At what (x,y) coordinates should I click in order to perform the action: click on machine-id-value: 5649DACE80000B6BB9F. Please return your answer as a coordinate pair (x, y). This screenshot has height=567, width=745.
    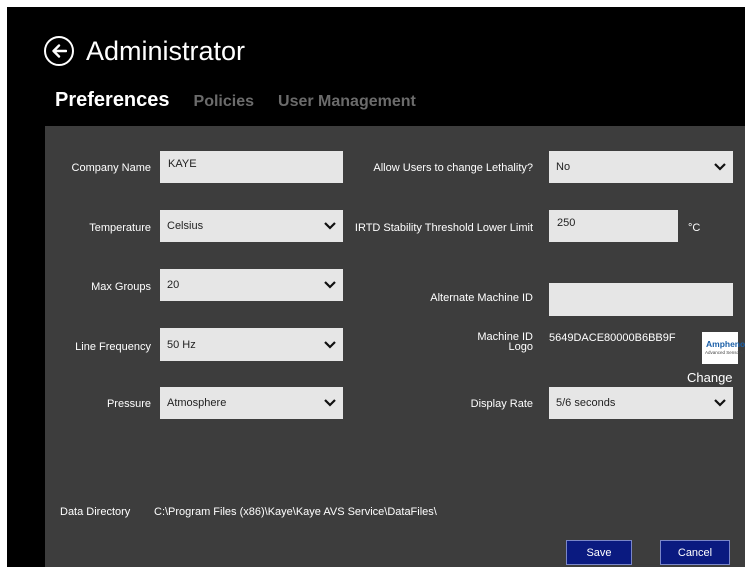
    Looking at the image, I should click on (612, 338).